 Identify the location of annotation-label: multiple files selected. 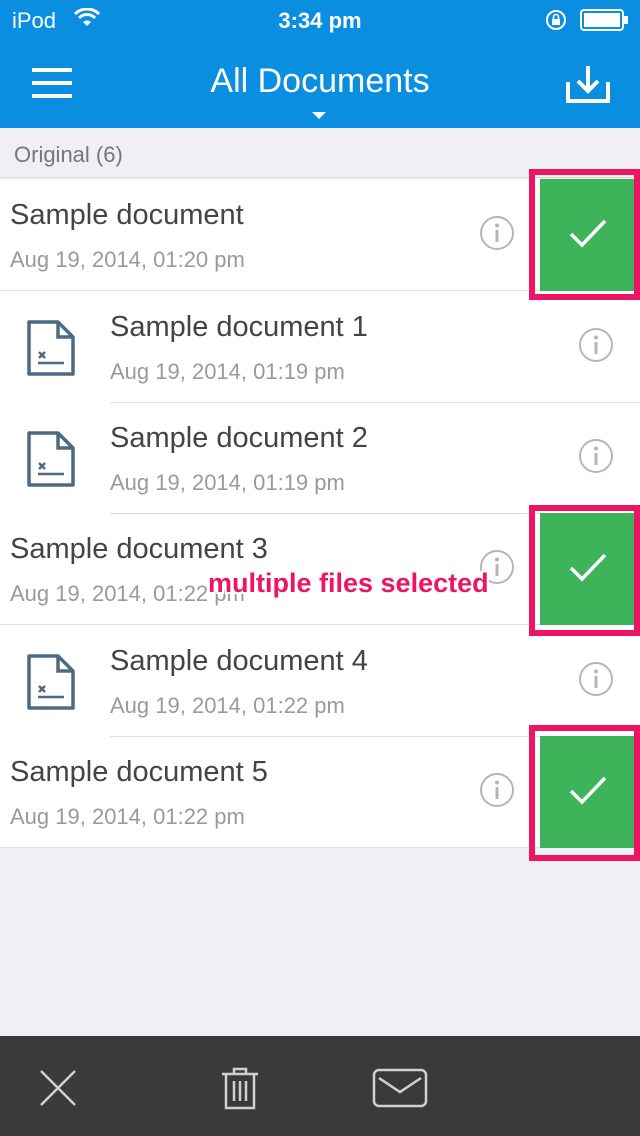
(348, 583).